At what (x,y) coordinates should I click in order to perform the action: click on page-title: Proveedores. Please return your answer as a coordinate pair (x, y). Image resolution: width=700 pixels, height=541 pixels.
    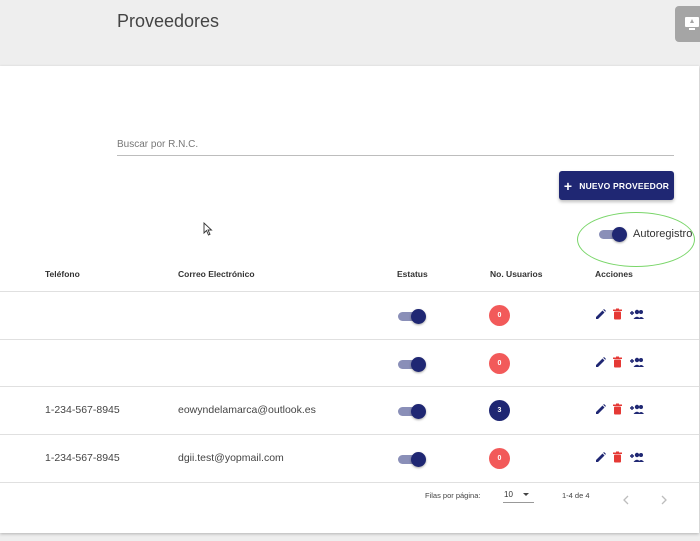
    Looking at the image, I should click on (168, 21).